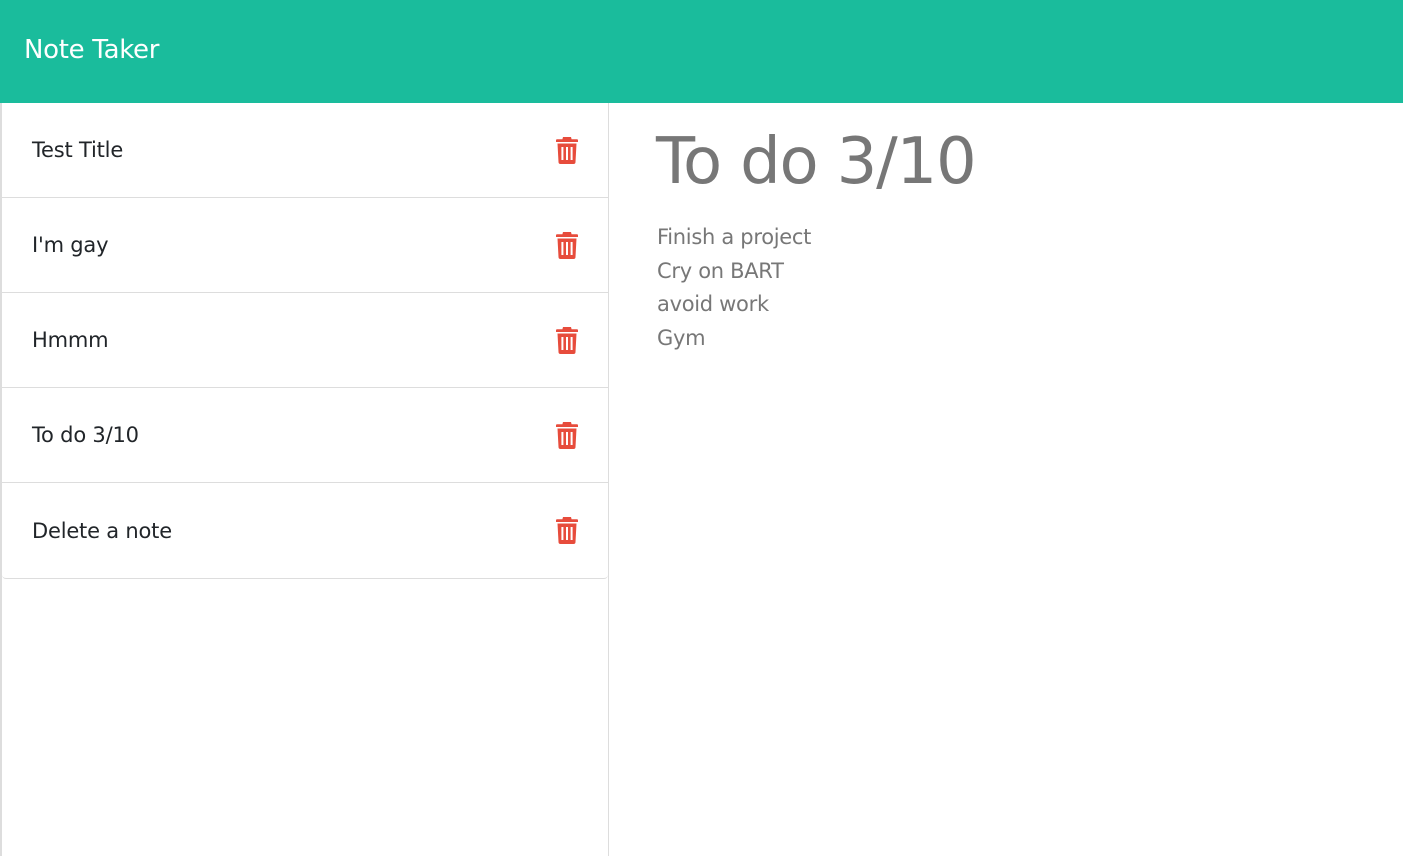 Image resolution: width=1403 pixels, height=856 pixels. What do you see at coordinates (816, 162) in the screenshot?
I see `note-title-field: To do 3/10` at bounding box center [816, 162].